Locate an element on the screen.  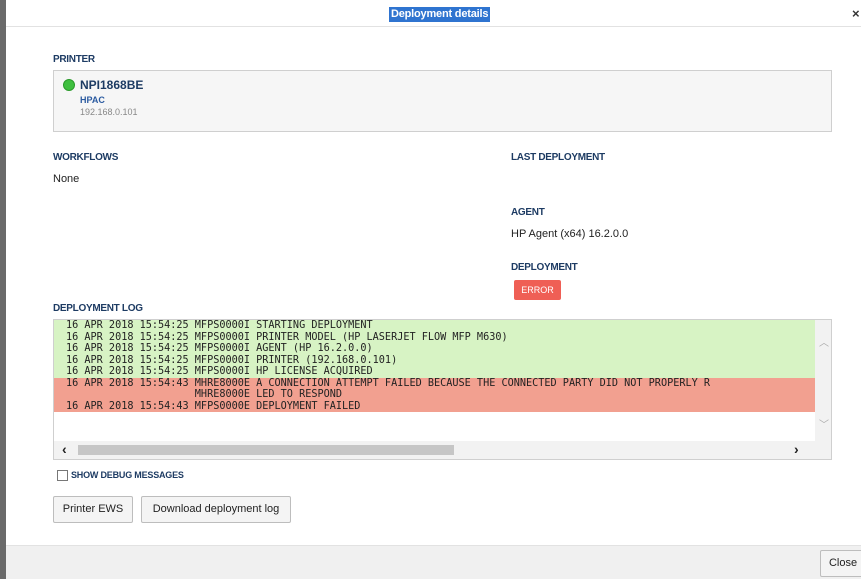
deployment-log-label: DEPLOYMENT LOG is located at coordinates (98, 308).